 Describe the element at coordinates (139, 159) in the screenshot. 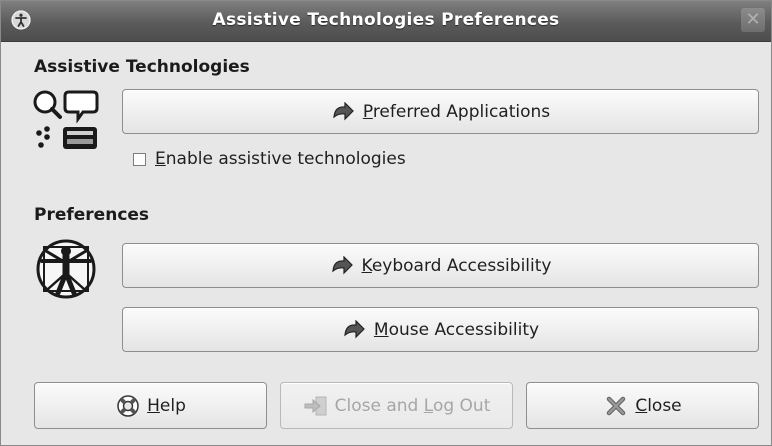

I see `enable-assistive-checkbox` at that location.